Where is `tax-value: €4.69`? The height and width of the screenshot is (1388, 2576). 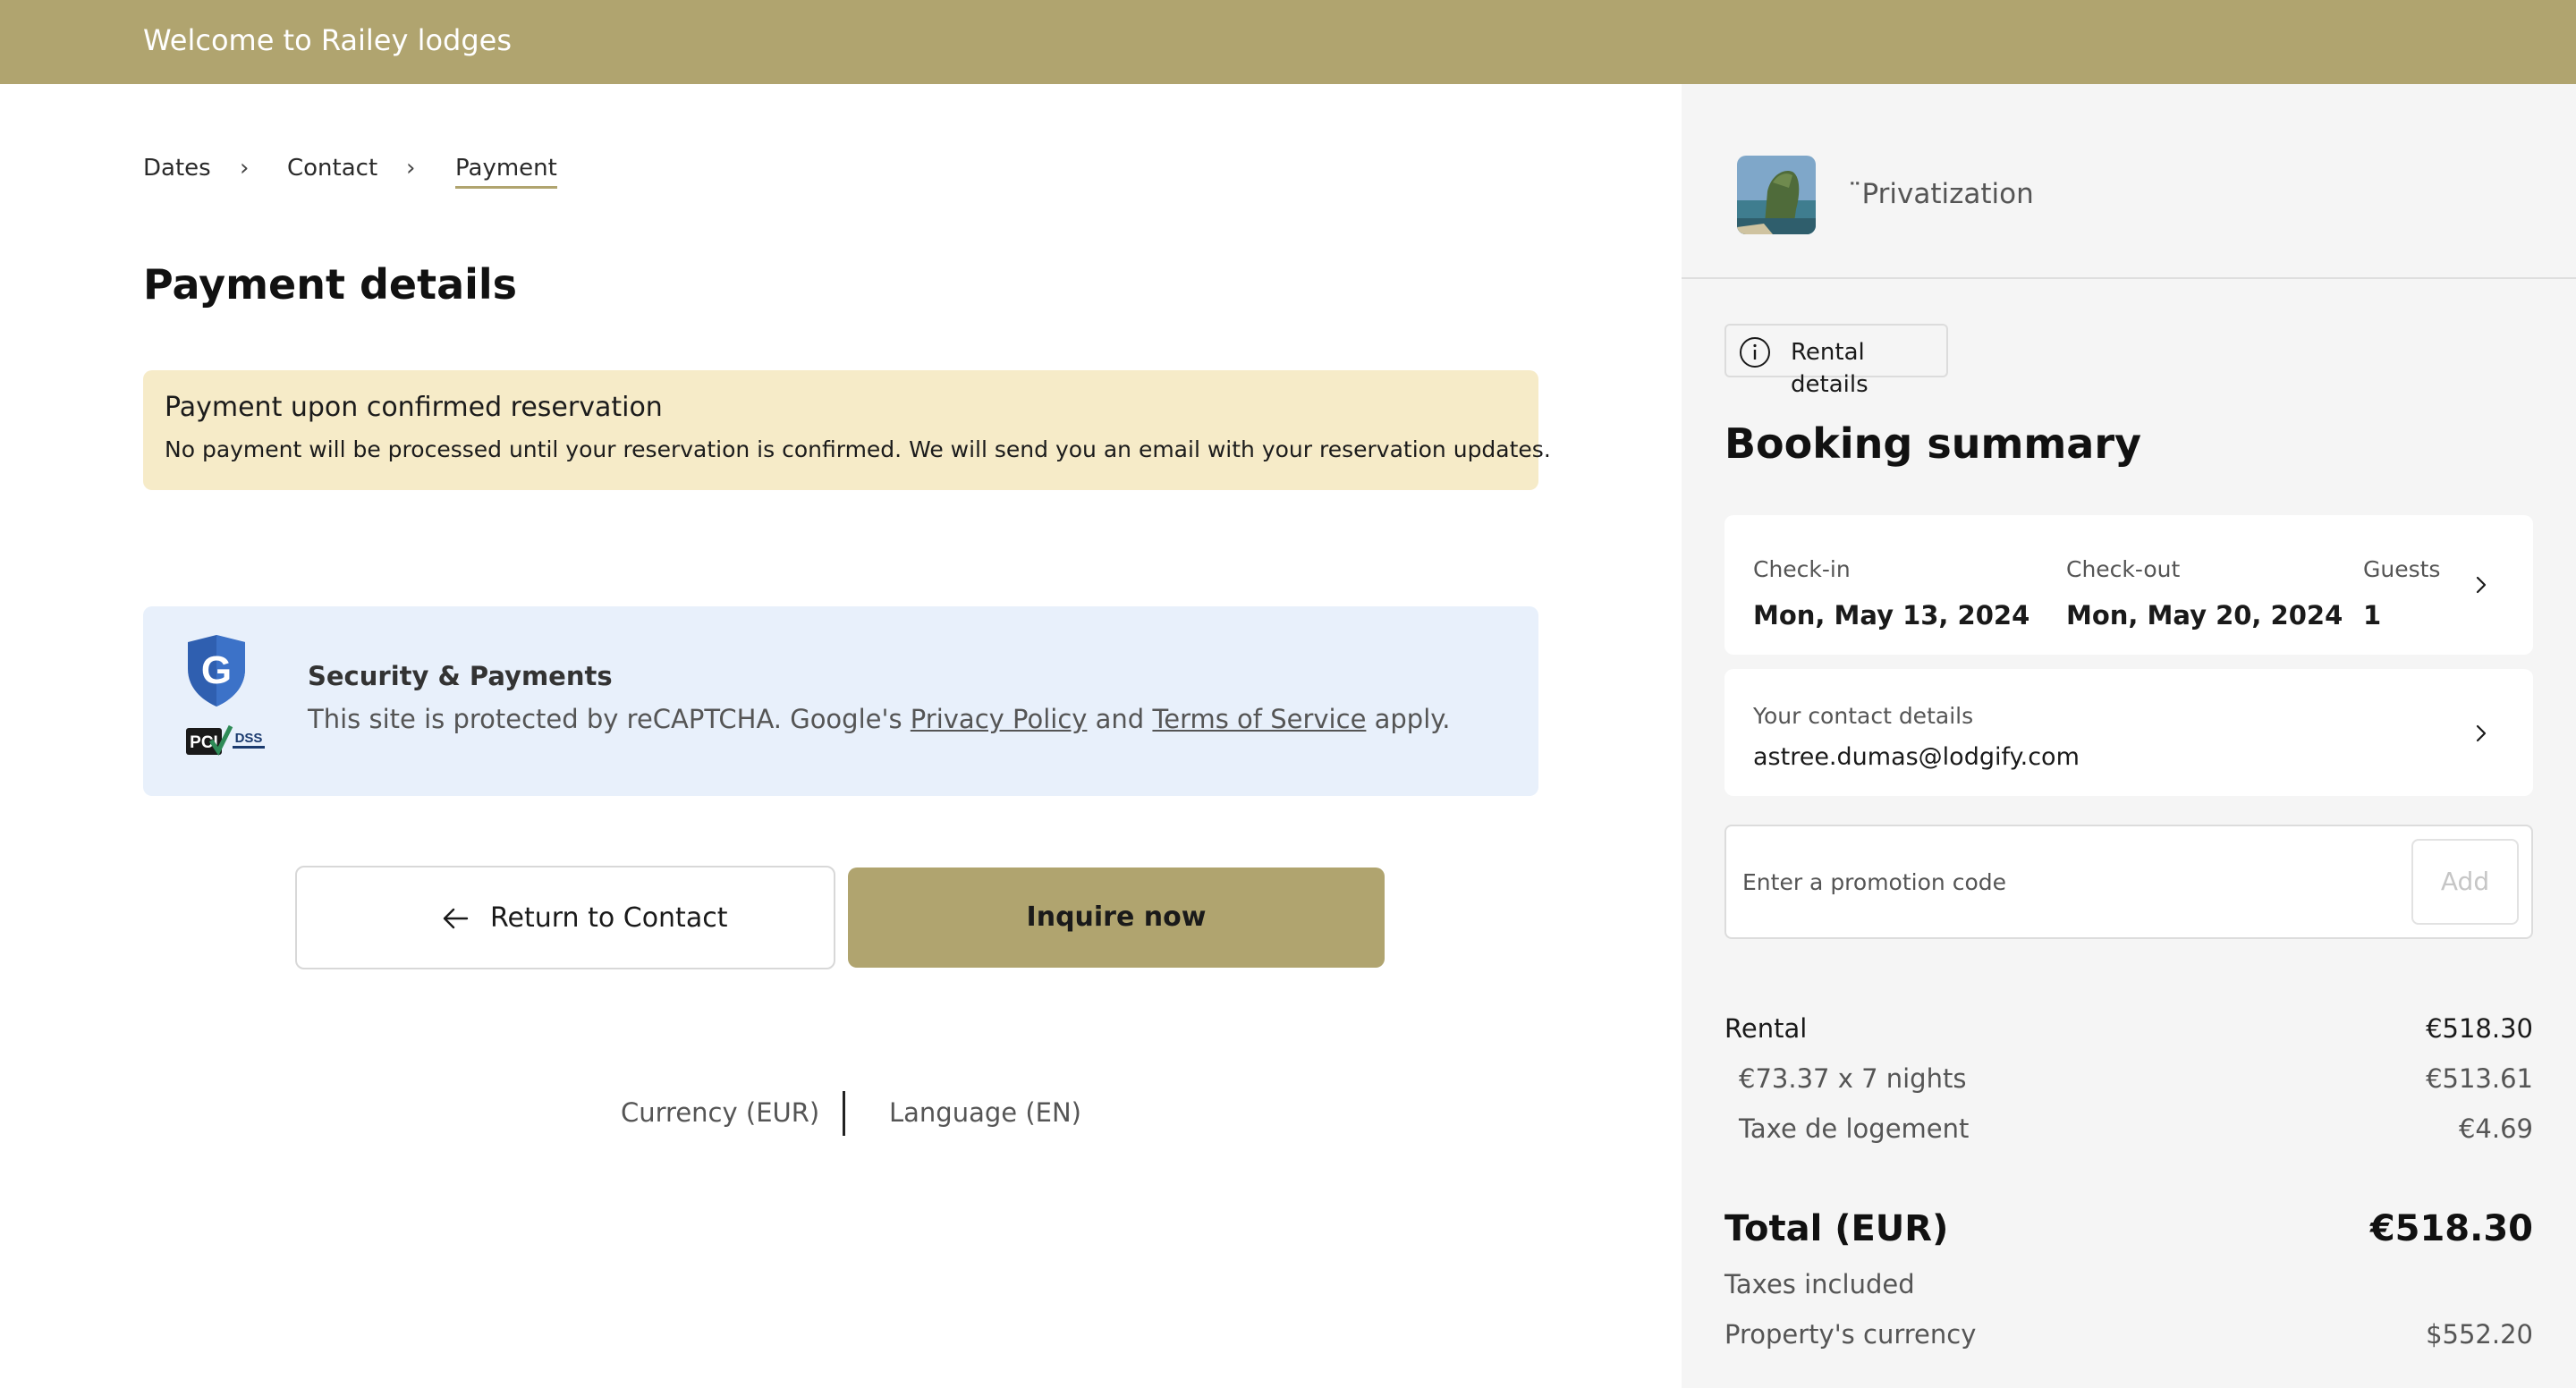 tax-value: €4.69 is located at coordinates (2495, 1129).